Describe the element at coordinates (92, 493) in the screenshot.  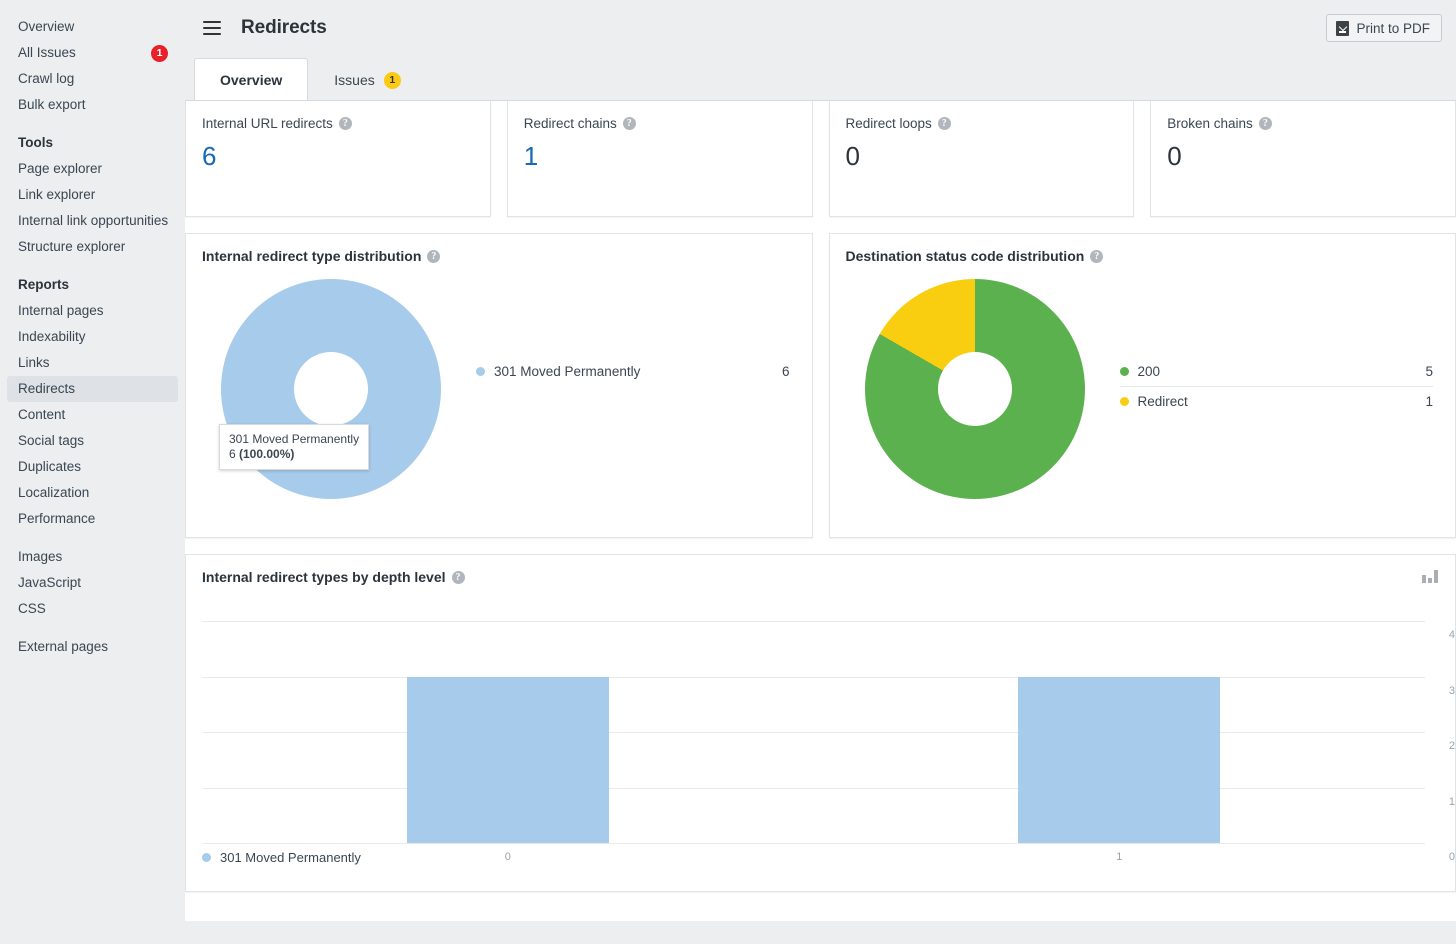
I see `sidebar-item-localization: Localization` at that location.